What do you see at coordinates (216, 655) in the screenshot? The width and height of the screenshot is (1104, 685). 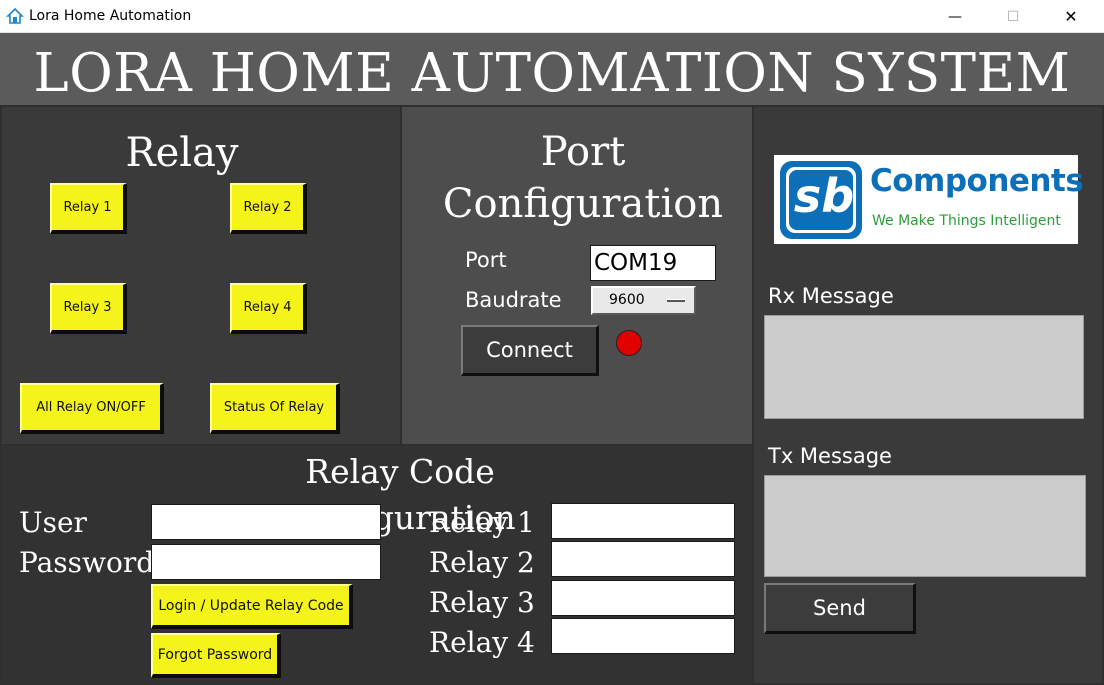 I see `forgot-password-button: Forgot Password` at bounding box center [216, 655].